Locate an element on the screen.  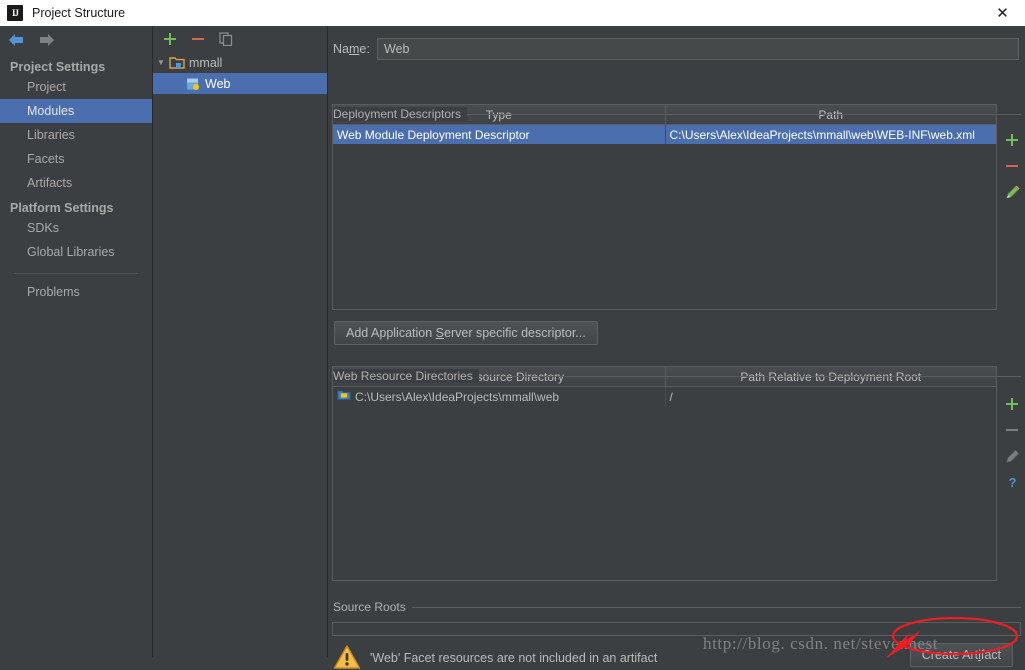
sidebar-item-problems: Problems is located at coordinates (76, 292).